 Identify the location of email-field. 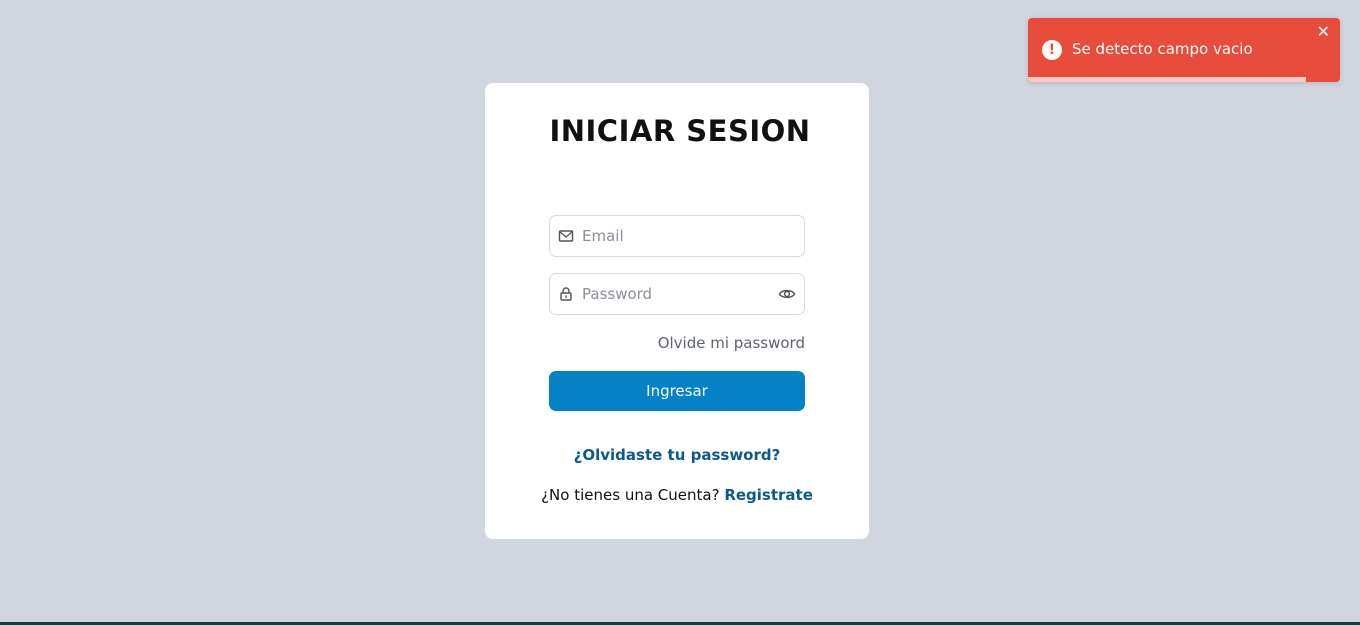
(677, 236).